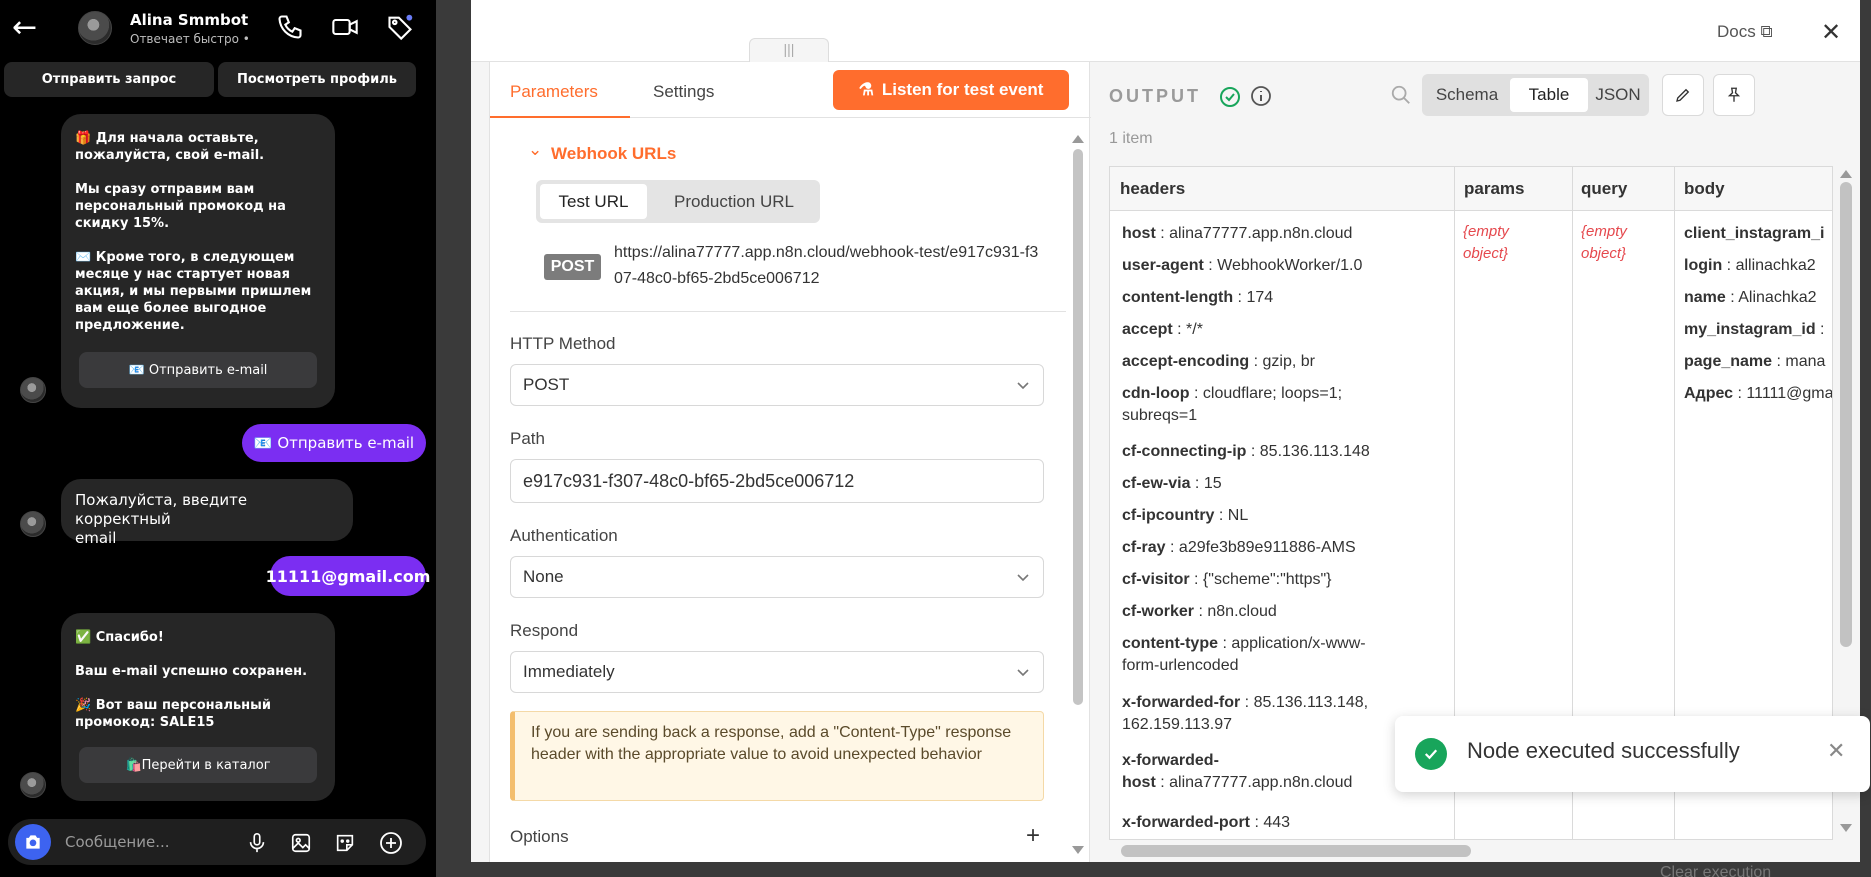 This screenshot has height=877, width=1871. What do you see at coordinates (317, 79) in the screenshot?
I see `view-profile-button: Посмотреть профиль` at bounding box center [317, 79].